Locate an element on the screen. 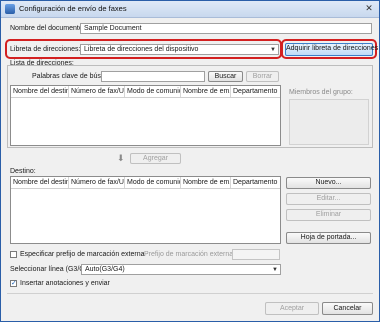 This screenshot has height=322, width=380. address-book-label: Libreta de direcciones: is located at coordinates (45, 49).